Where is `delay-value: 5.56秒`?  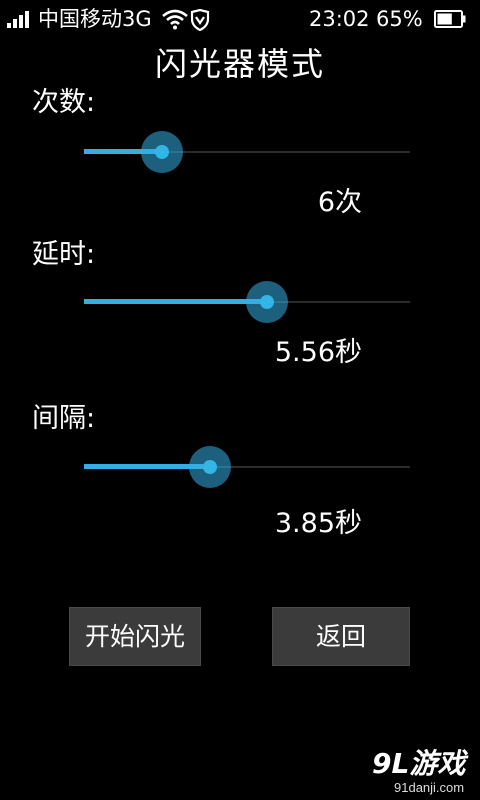
delay-value: 5.56秒 is located at coordinates (318, 352).